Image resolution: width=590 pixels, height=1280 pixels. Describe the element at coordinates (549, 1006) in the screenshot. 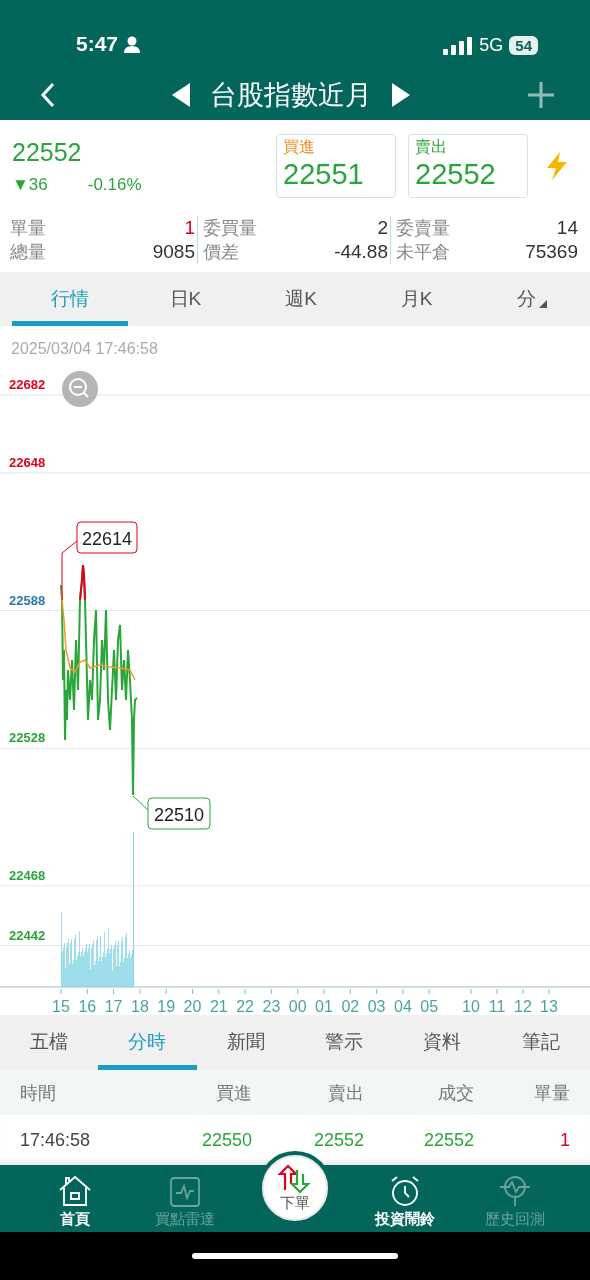

I see `axis-label: 13` at that location.